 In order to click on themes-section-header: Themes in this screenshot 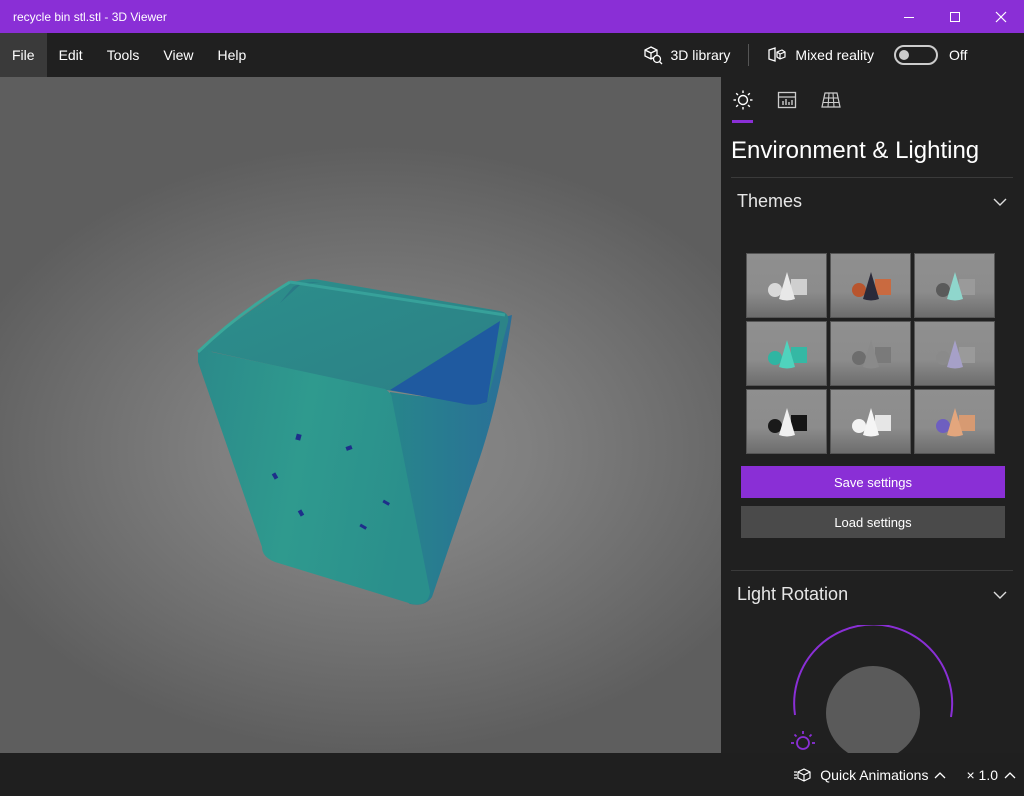, I will do `click(872, 201)`.